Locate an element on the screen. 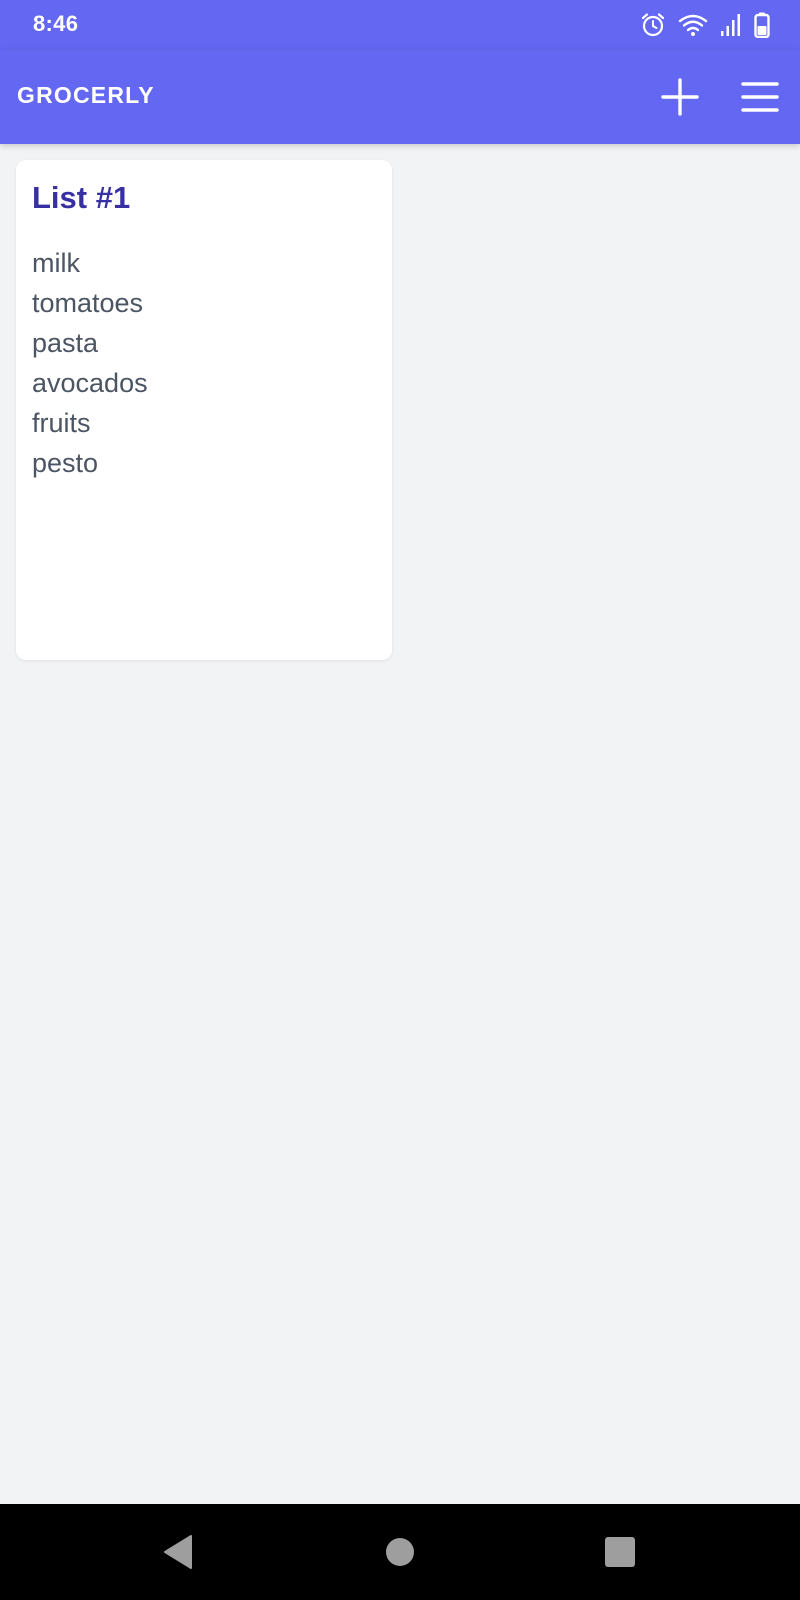  list-item: fruits is located at coordinates (61, 423).